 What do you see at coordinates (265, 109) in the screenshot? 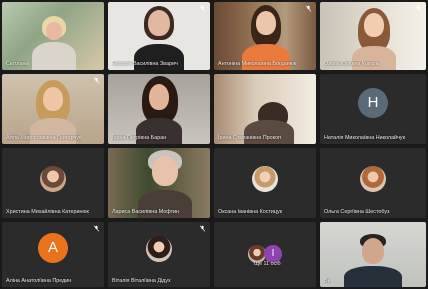
I see `participant-tile-7: Ірина Степанівна Прокоп` at bounding box center [265, 109].